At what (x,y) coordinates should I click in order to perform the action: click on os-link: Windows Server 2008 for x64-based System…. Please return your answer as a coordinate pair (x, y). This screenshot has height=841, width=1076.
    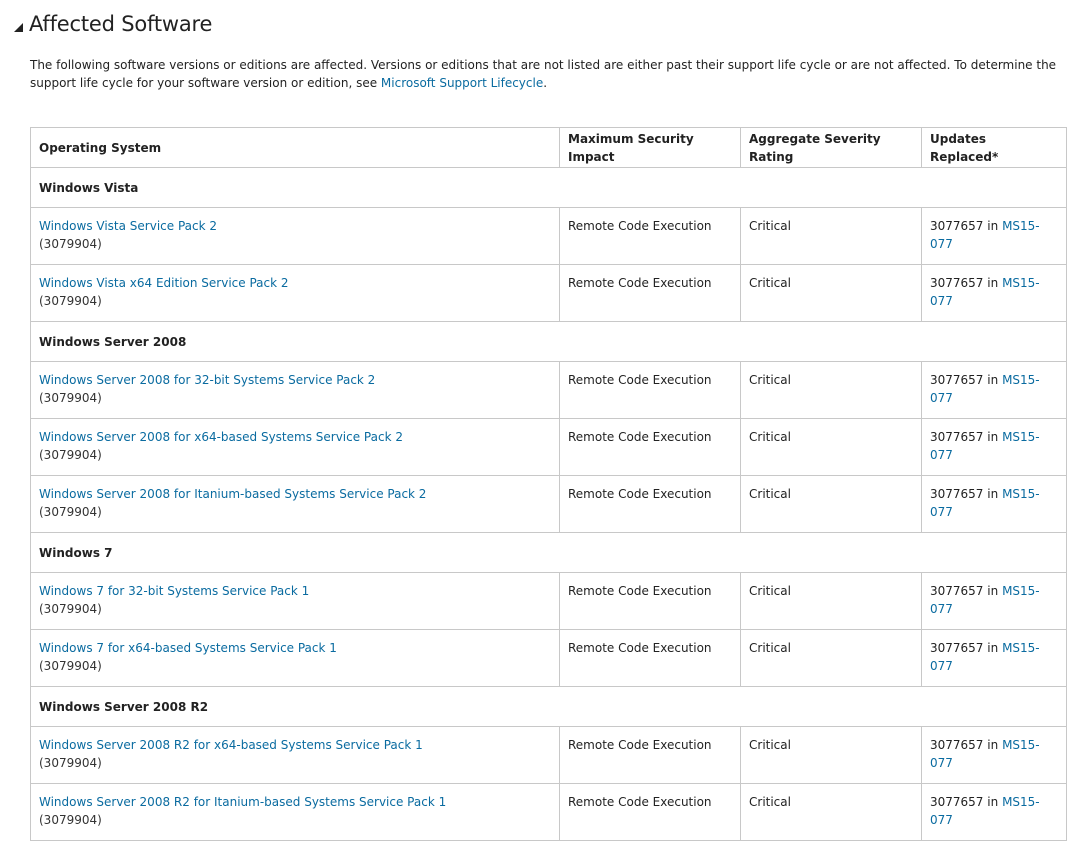
    Looking at the image, I should click on (221, 437).